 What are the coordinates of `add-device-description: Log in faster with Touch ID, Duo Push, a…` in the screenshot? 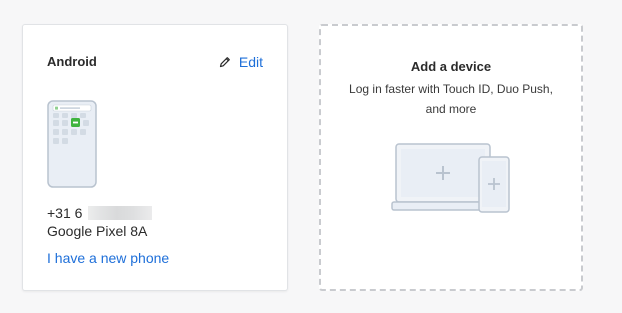 It's located at (451, 99).